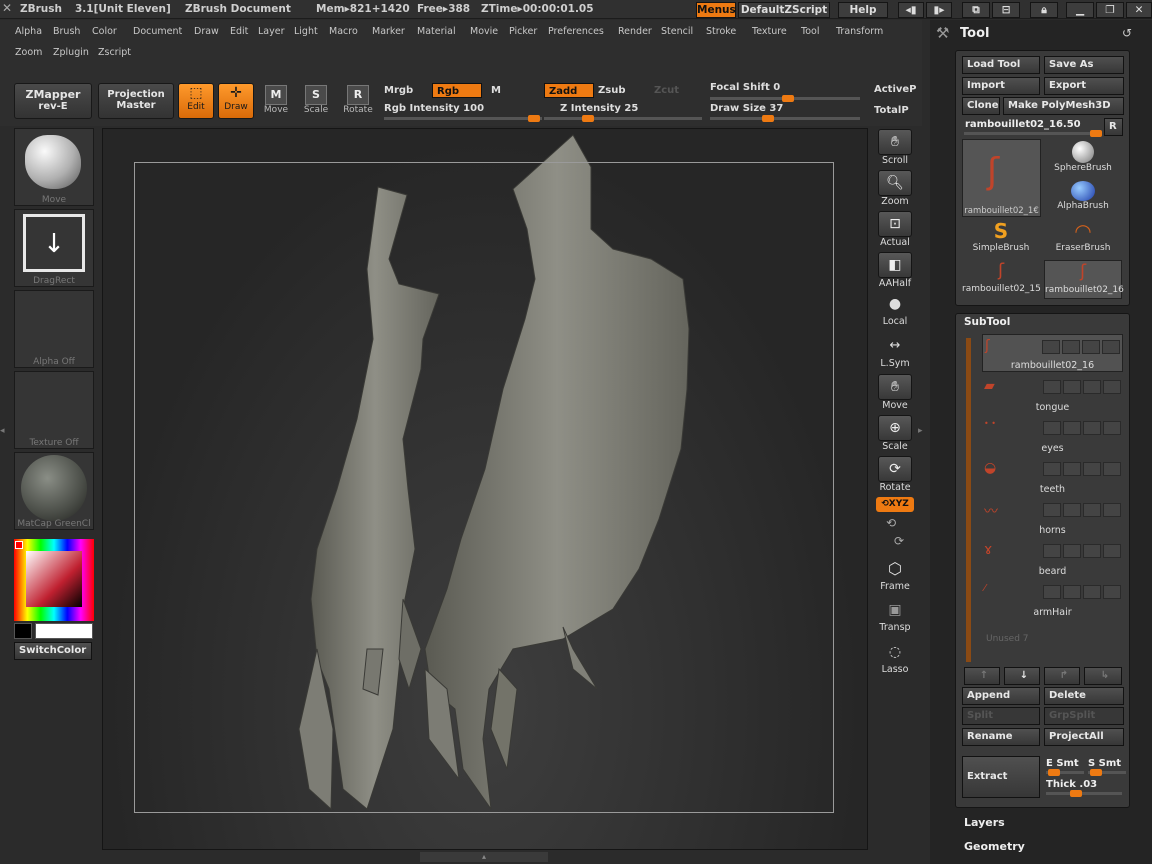 The width and height of the screenshot is (1152, 864). I want to click on projection-master-button: Projection Master, so click(136, 101).